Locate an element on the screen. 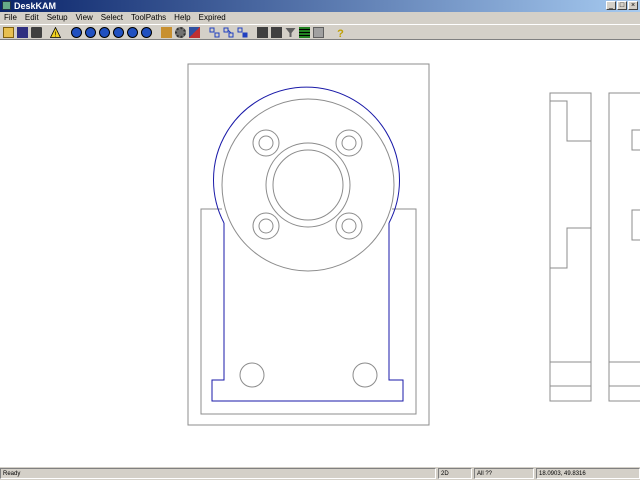  warning-icon: ! is located at coordinates (55, 32).